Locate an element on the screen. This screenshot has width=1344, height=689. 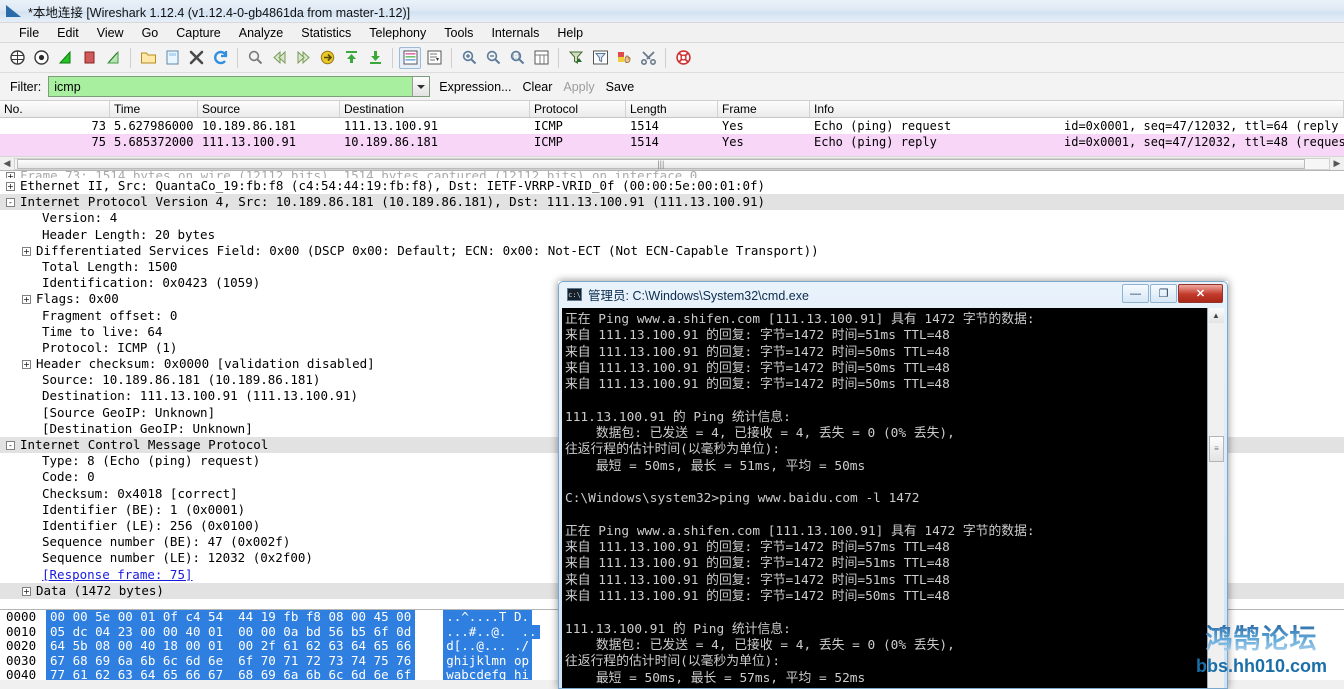
go-to-first-icon is located at coordinates (351, 58).